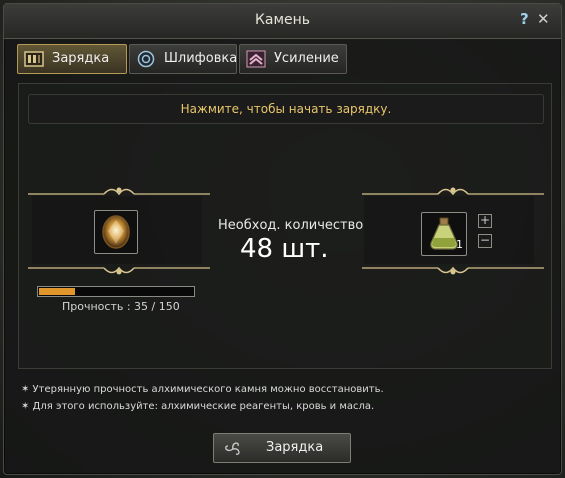  I want to click on material-quantity: 1, so click(459, 244).